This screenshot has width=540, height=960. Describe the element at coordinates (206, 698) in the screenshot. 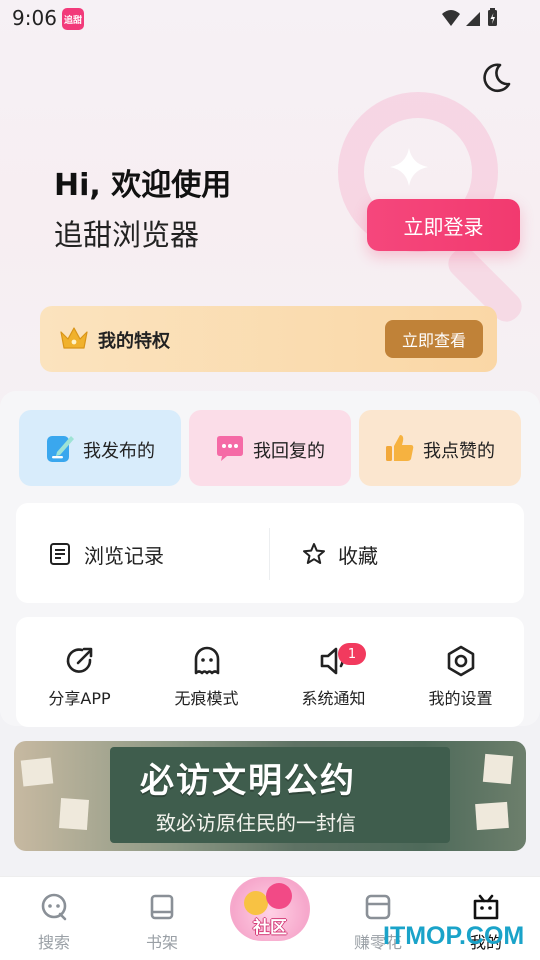

I see `incognito-mode-label: 无痕模式` at that location.